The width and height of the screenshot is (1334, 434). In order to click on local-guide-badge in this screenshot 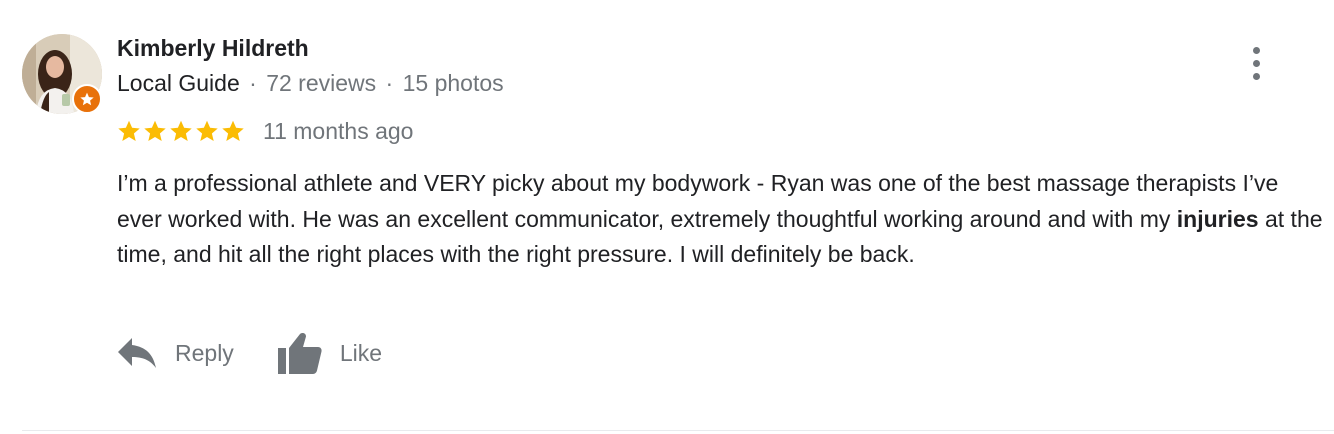, I will do `click(87, 99)`.